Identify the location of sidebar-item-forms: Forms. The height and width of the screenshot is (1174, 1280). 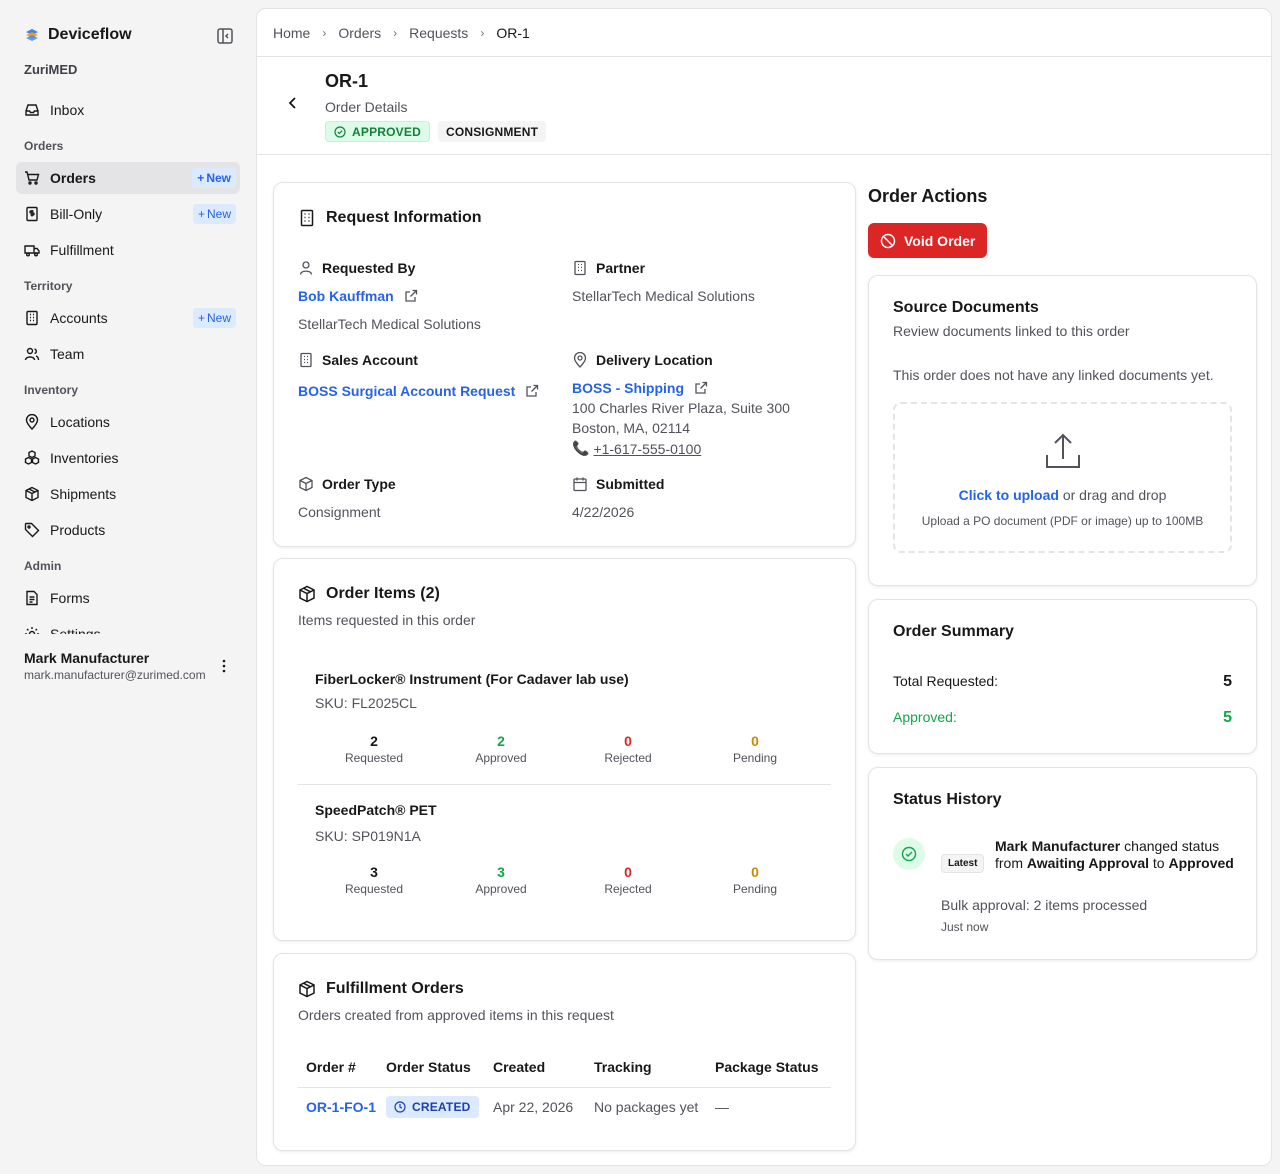
(128, 598).